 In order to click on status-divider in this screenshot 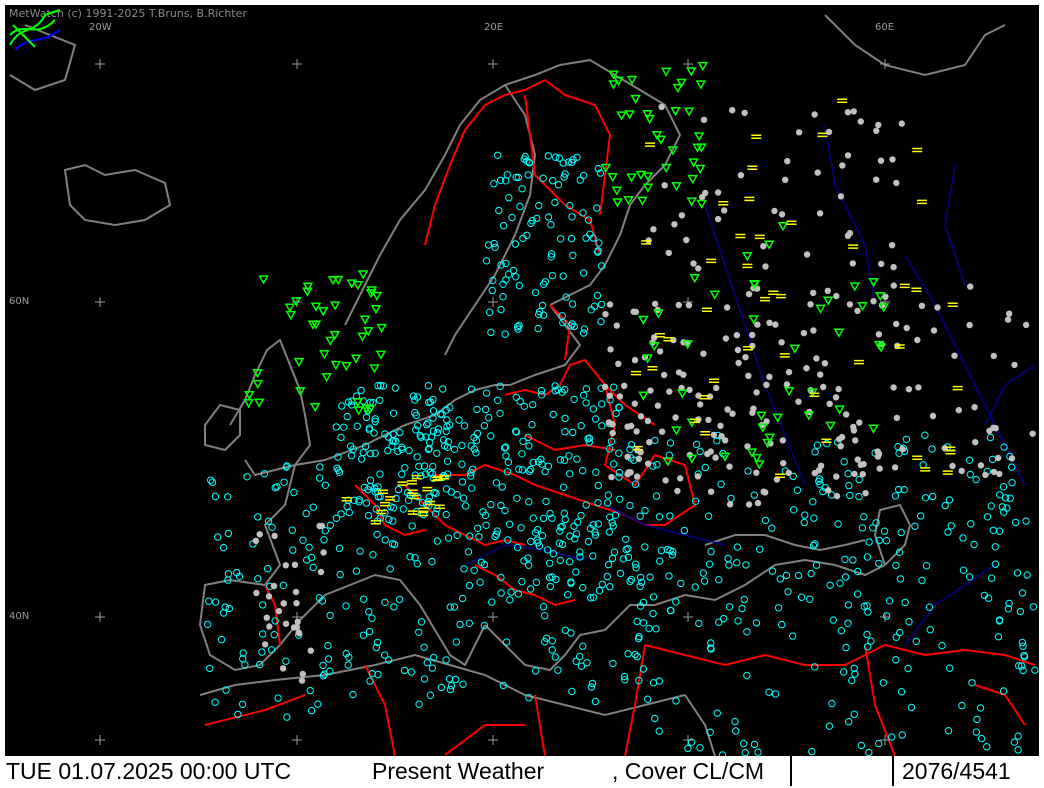, I will do `click(842, 771)`.